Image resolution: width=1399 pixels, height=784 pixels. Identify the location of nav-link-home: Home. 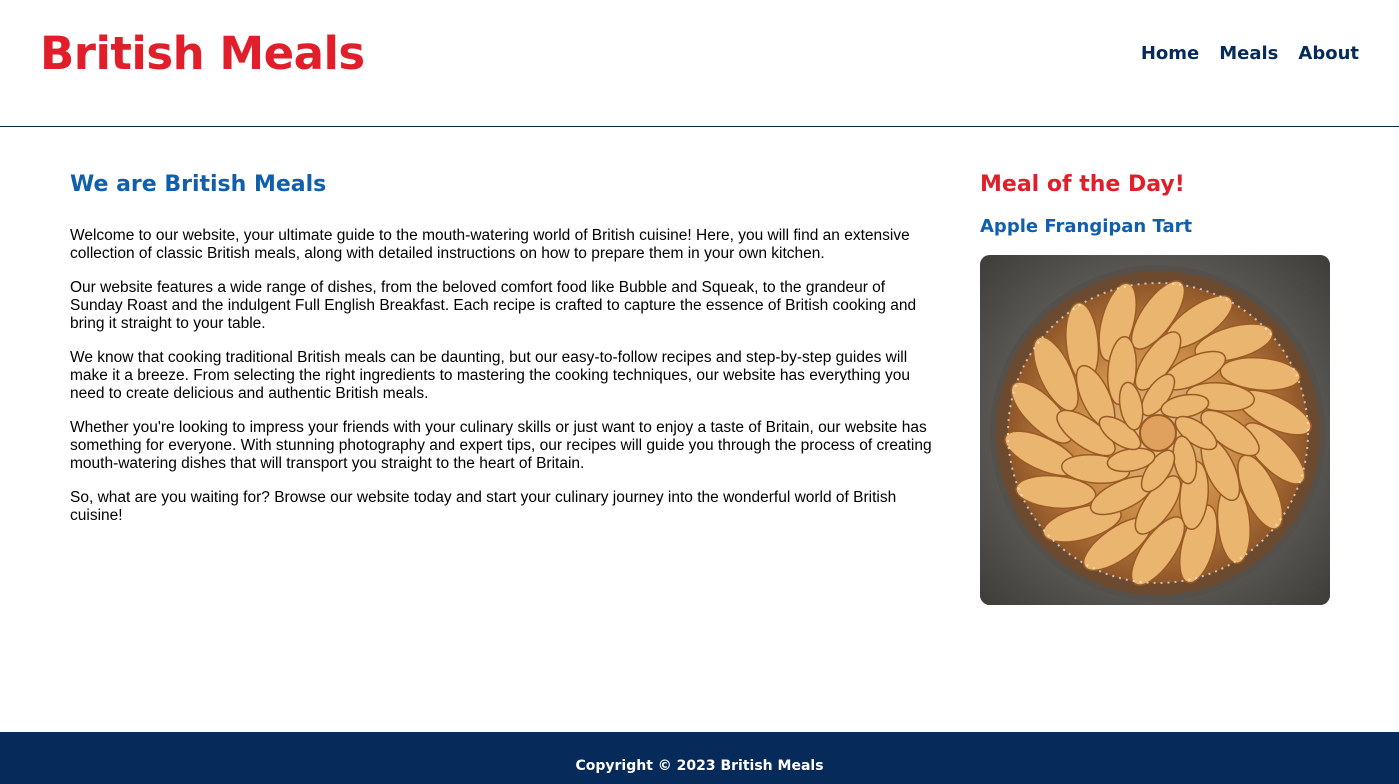
(1170, 54).